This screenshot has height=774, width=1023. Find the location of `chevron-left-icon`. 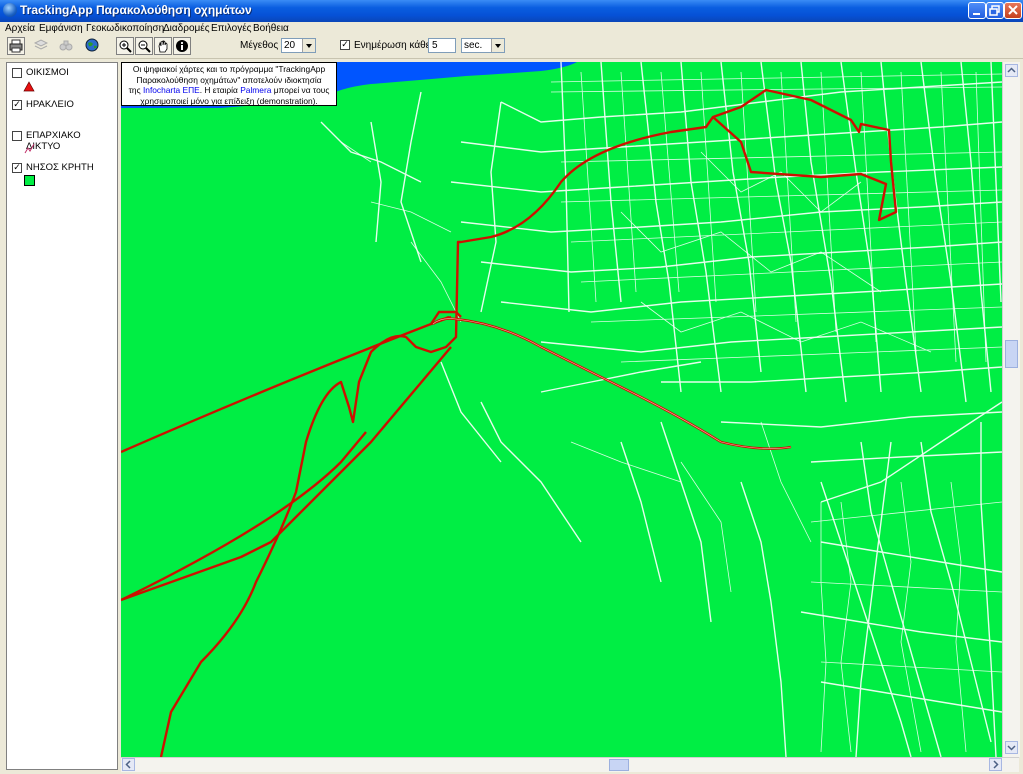

chevron-left-icon is located at coordinates (128, 764).